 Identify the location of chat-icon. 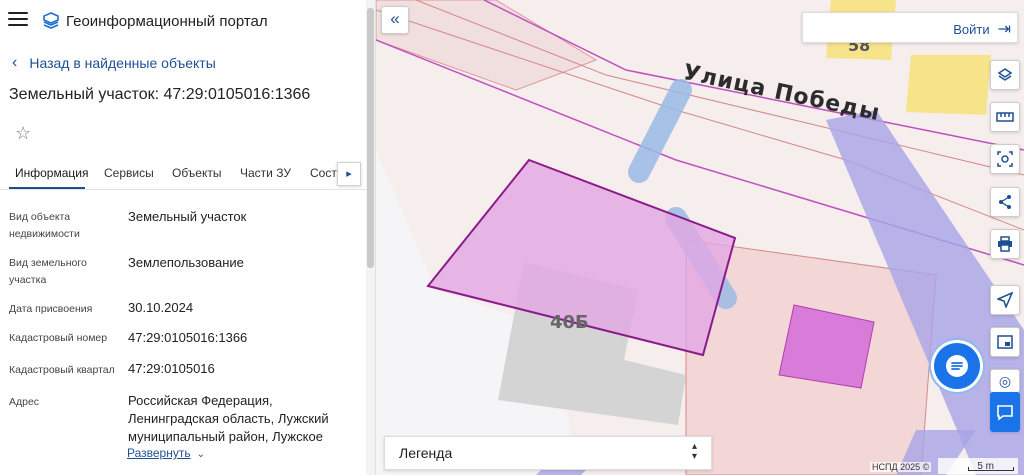
(957, 366).